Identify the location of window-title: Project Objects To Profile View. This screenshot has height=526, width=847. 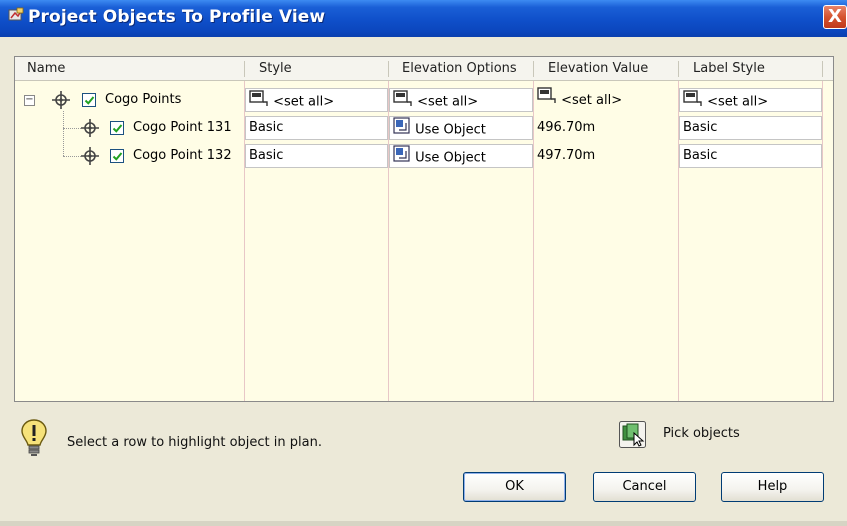
(177, 17).